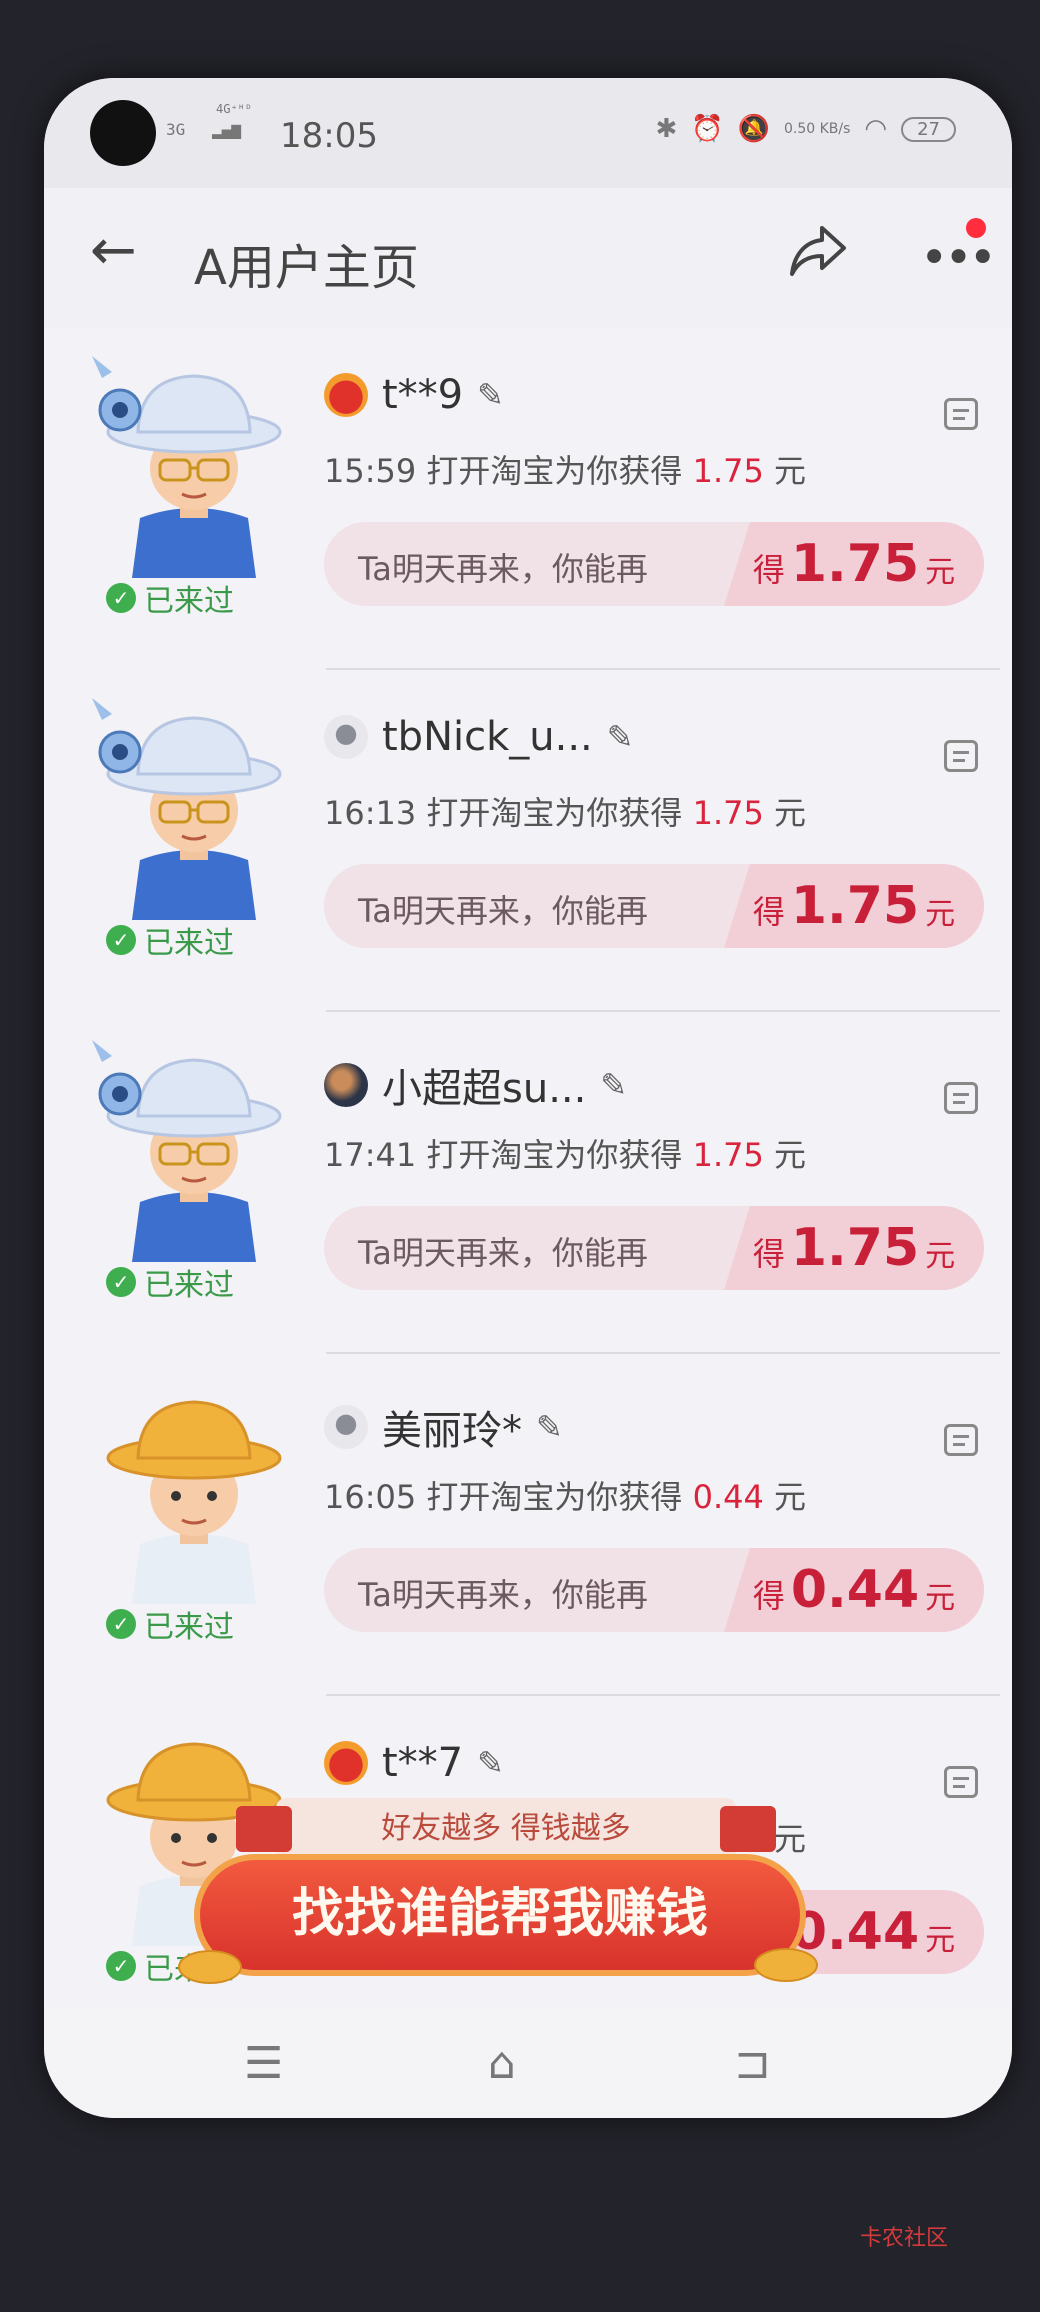 This screenshot has width=1040, height=2312. I want to click on earning-description: 16:13 打开淘宝为你获得 1.75 元, so click(565, 811).